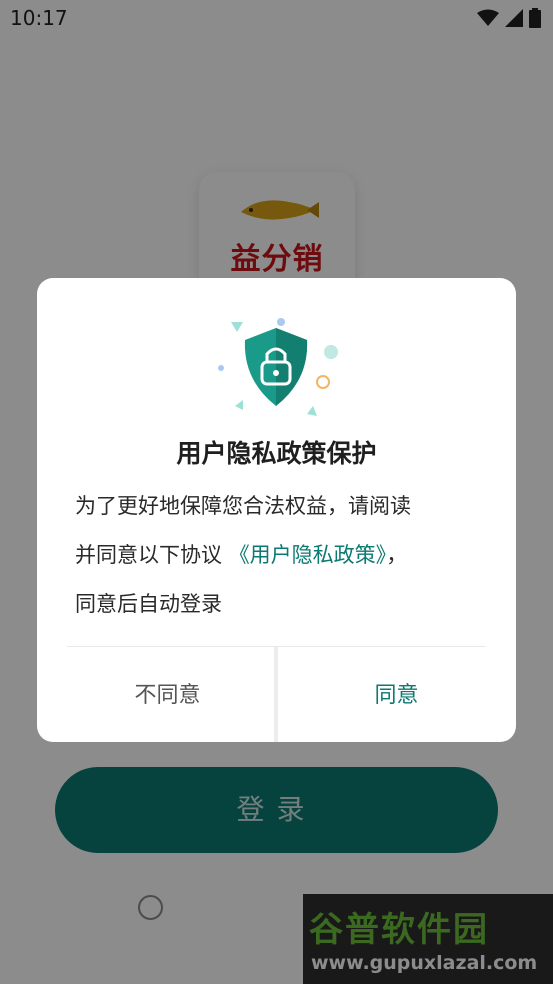 This screenshot has width=553, height=984. I want to click on dialog-body-line2-prefix: 并同意以下协议, so click(148, 555).